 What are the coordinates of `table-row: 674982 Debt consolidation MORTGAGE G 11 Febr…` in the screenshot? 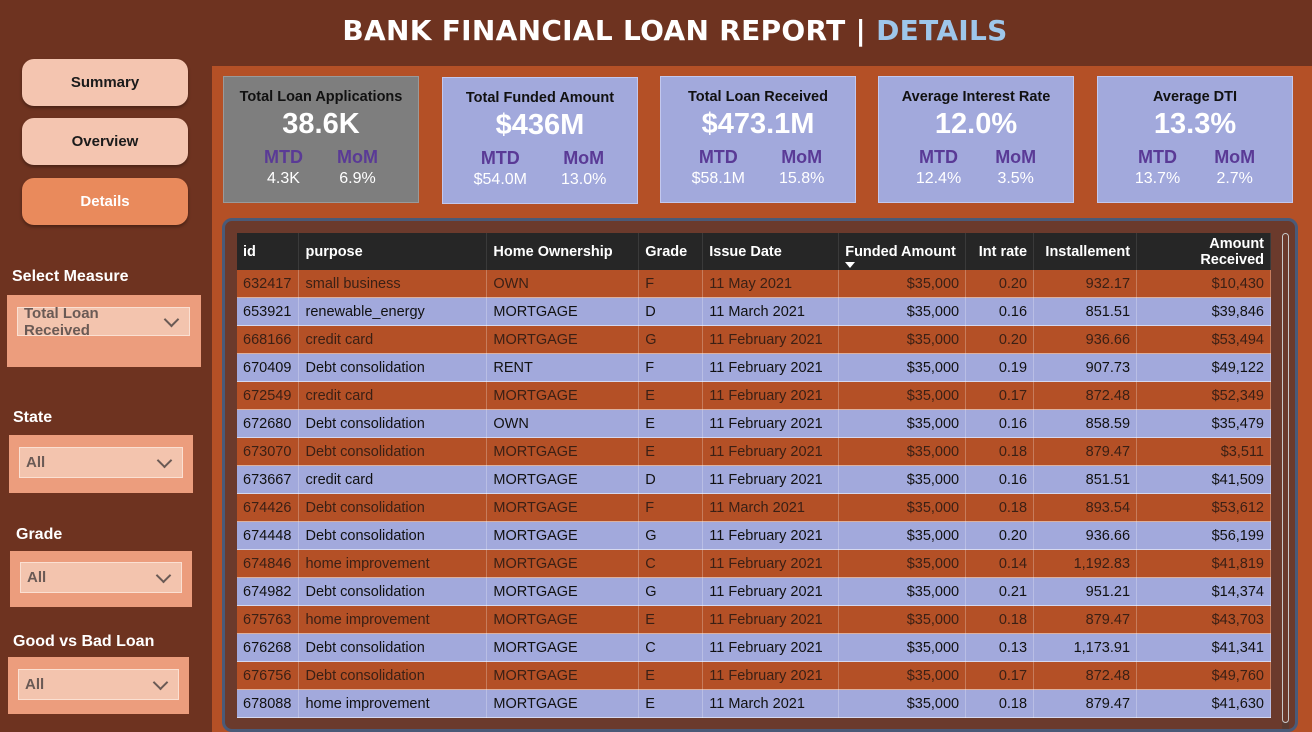 It's located at (754, 591).